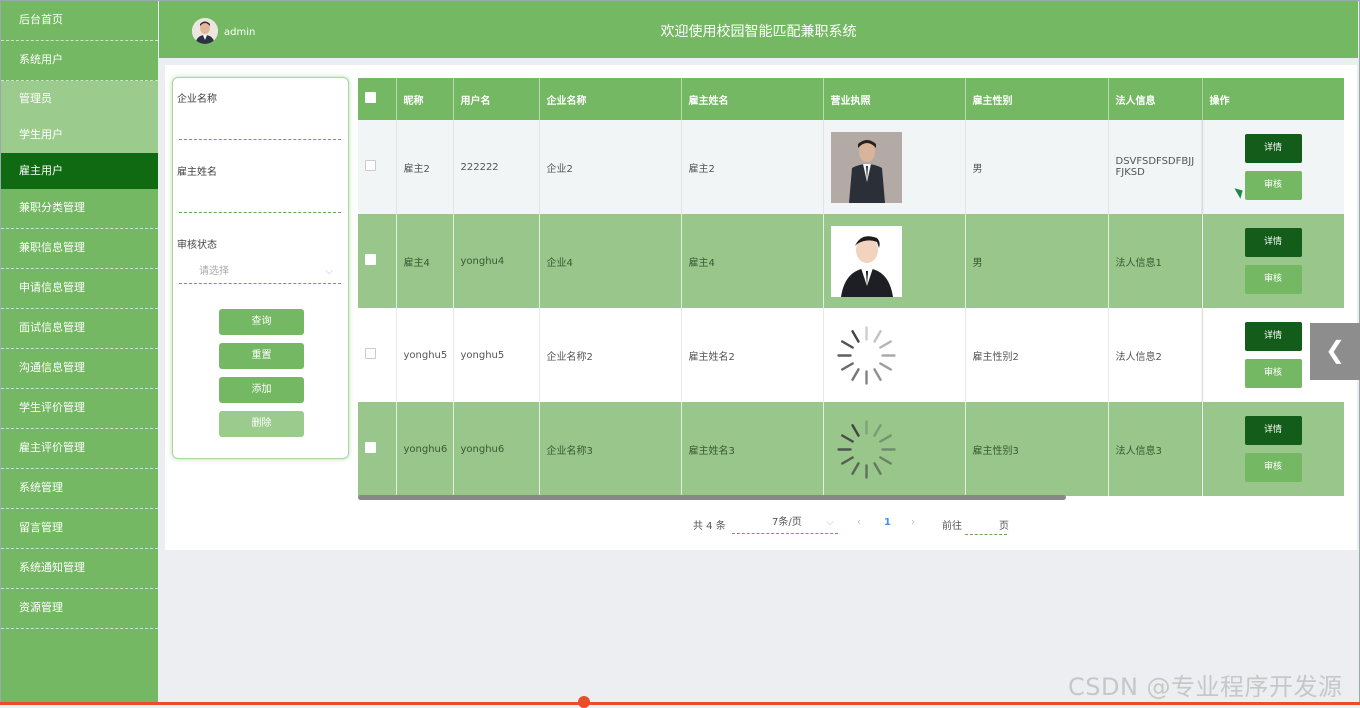 Image resolution: width=1360 pixels, height=708 pixels. Describe the element at coordinates (214, 271) in the screenshot. I see `audit-status-placeholder: 请选择` at that location.